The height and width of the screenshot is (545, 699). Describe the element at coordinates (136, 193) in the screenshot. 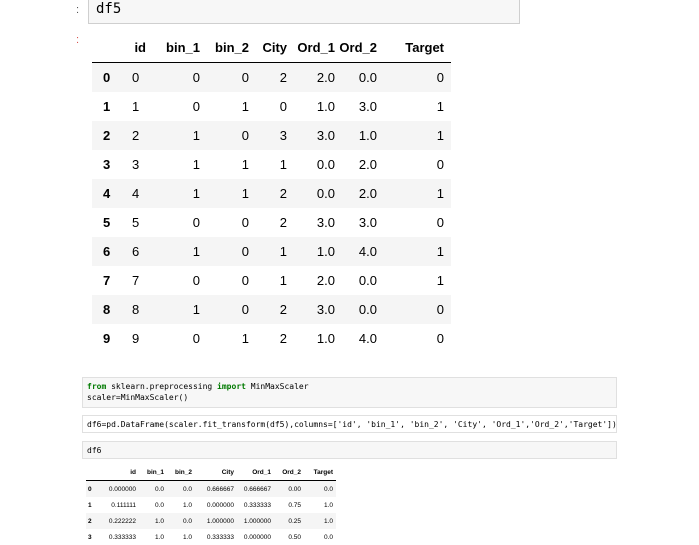

I see `table-cell: 4` at that location.